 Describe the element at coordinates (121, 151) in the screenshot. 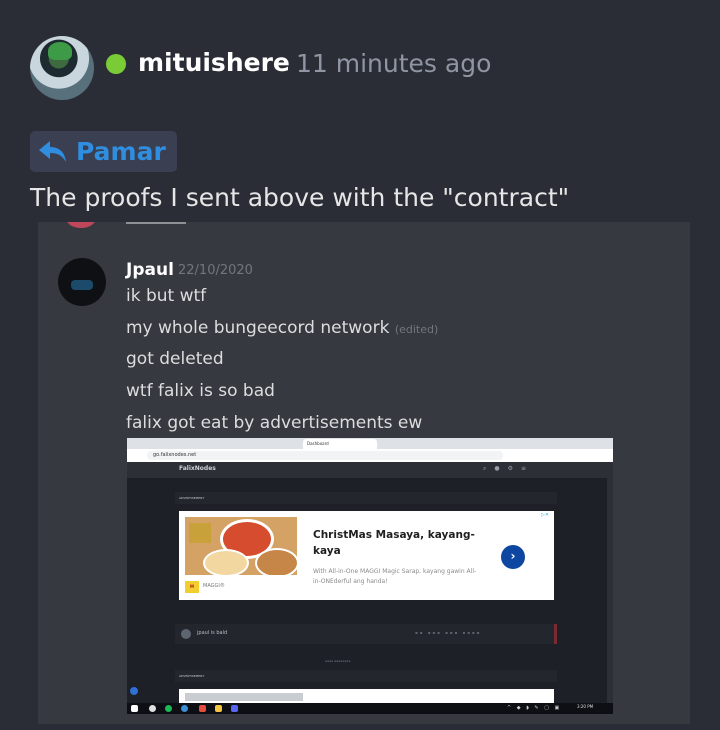

I see `reply-label: Pamar` at that location.